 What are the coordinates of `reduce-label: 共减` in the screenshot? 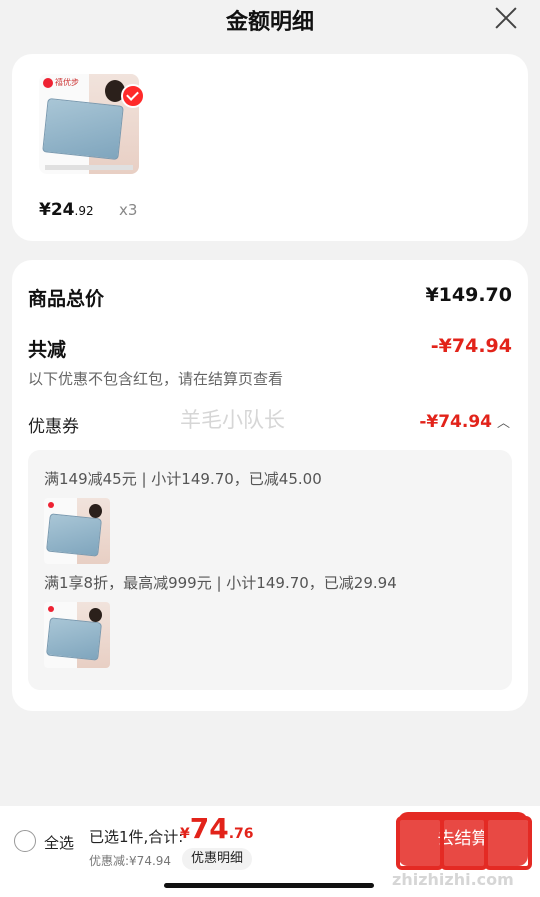 It's located at (47, 350).